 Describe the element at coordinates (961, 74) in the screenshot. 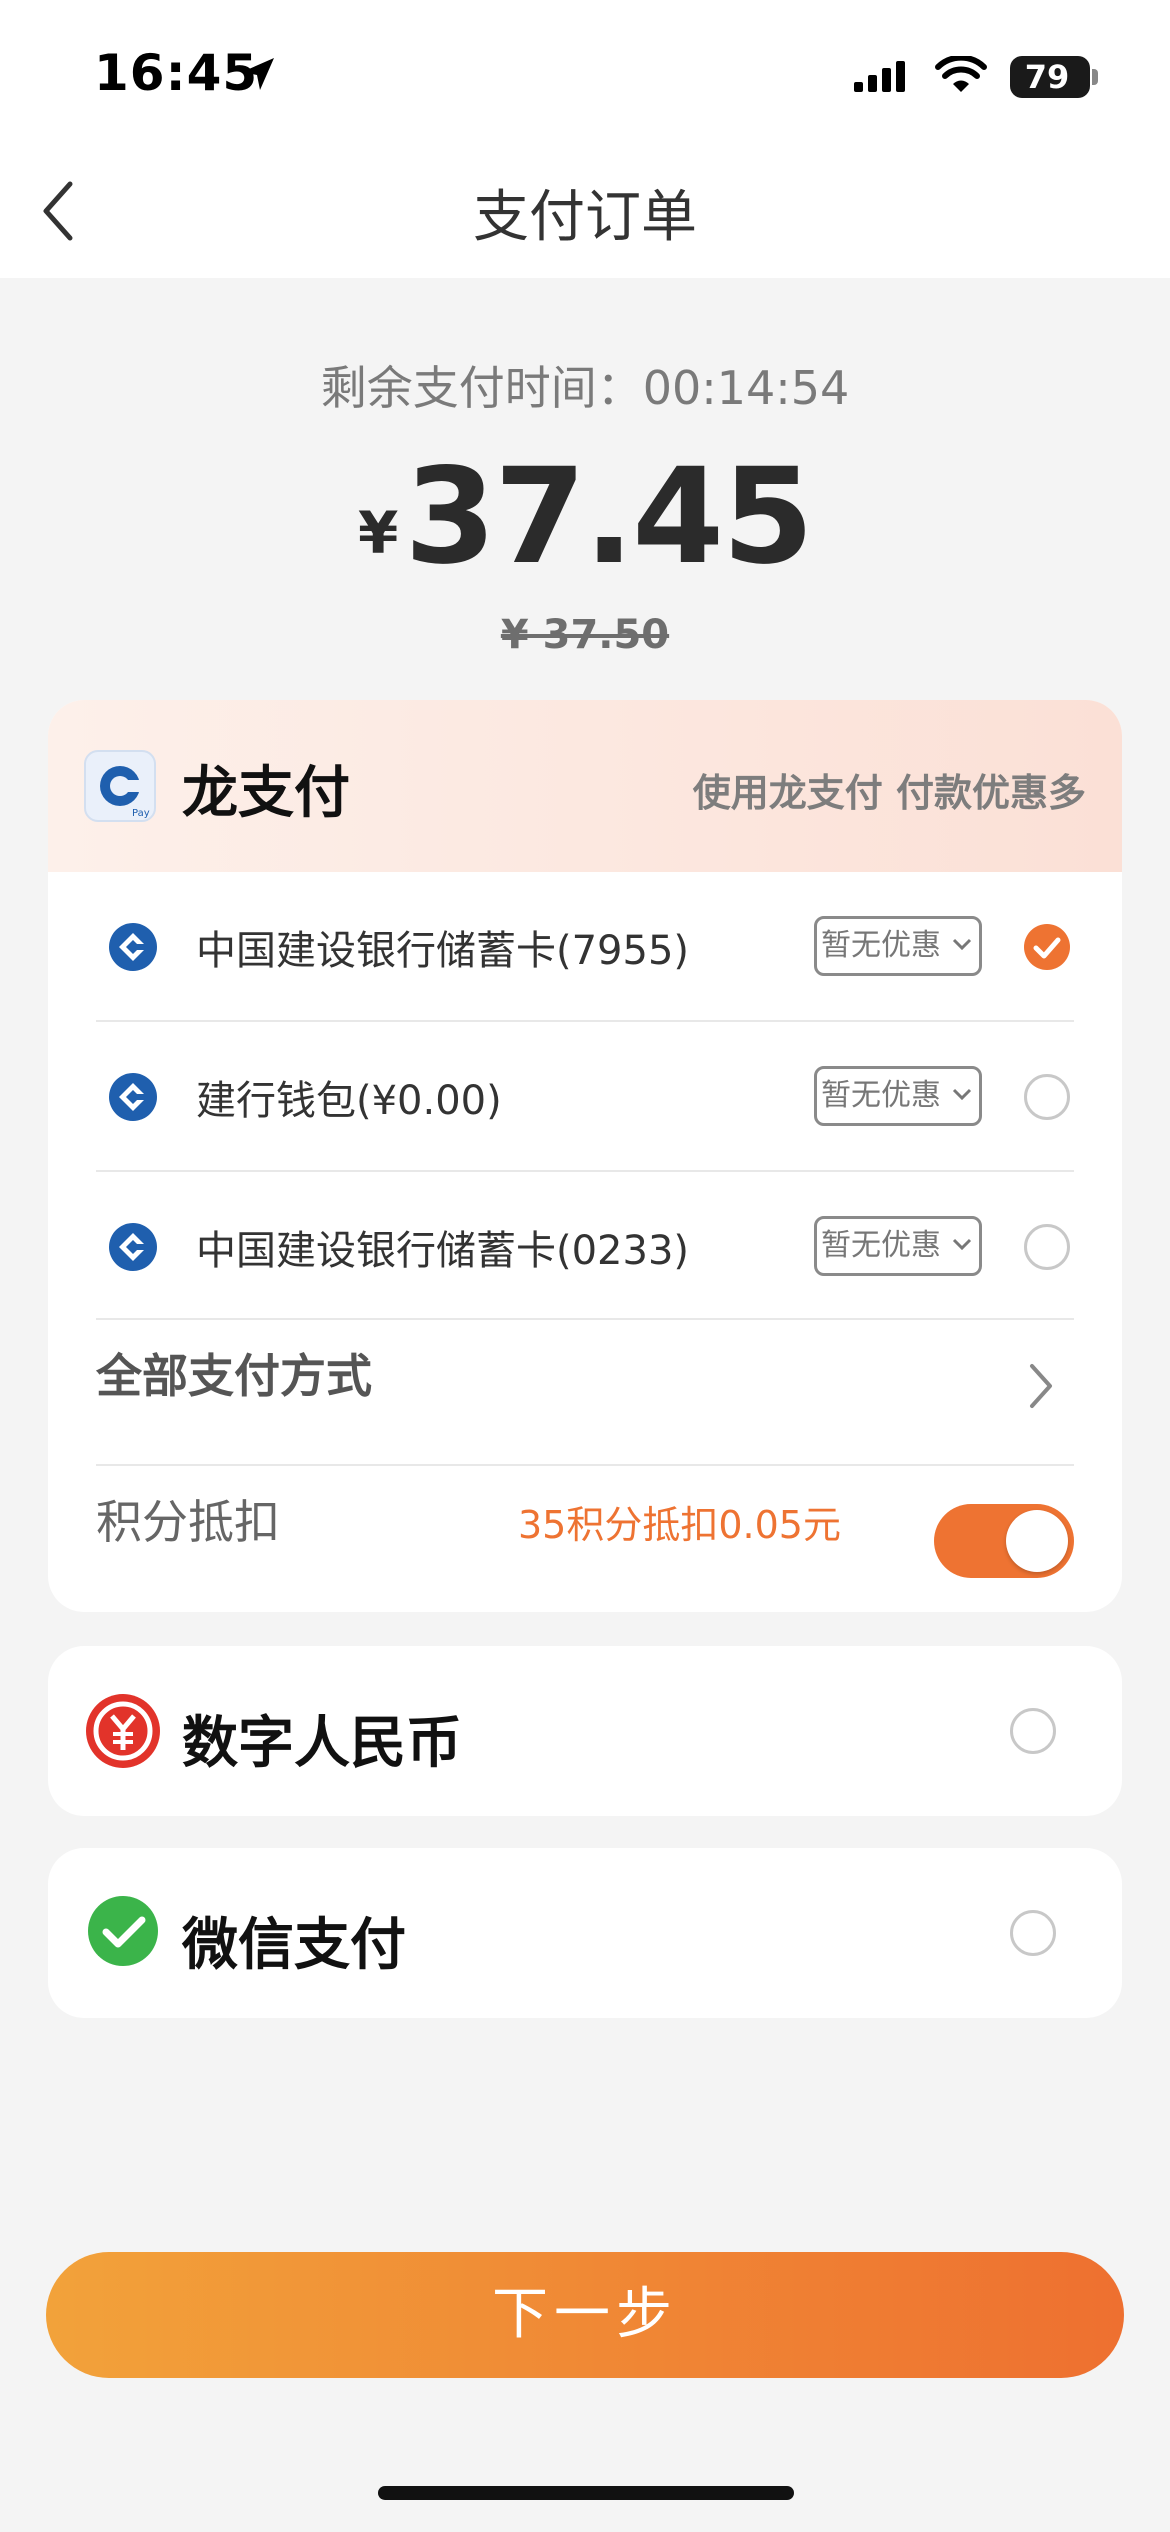

I see `wifi-icon` at that location.